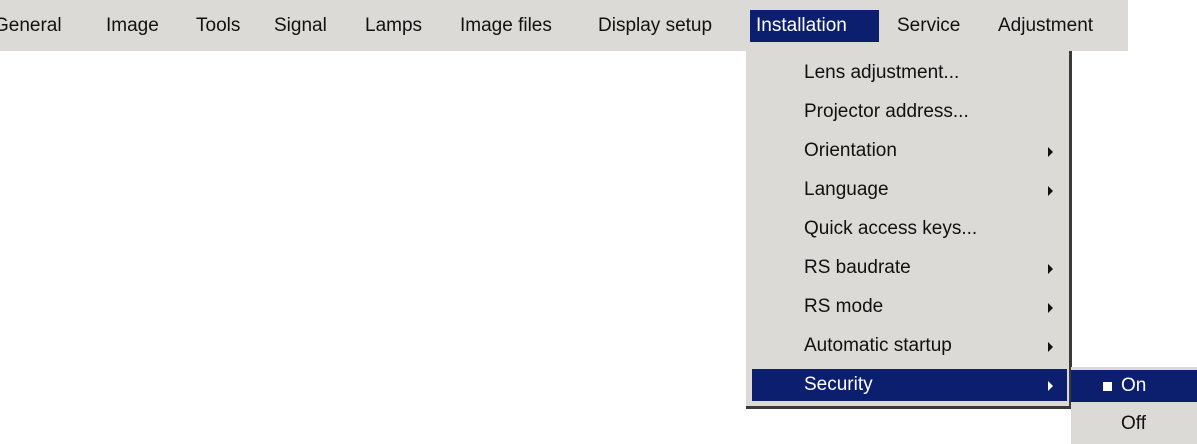 The image size is (1197, 444). Describe the element at coordinates (300, 26) in the screenshot. I see `menu-signal: Signal` at that location.